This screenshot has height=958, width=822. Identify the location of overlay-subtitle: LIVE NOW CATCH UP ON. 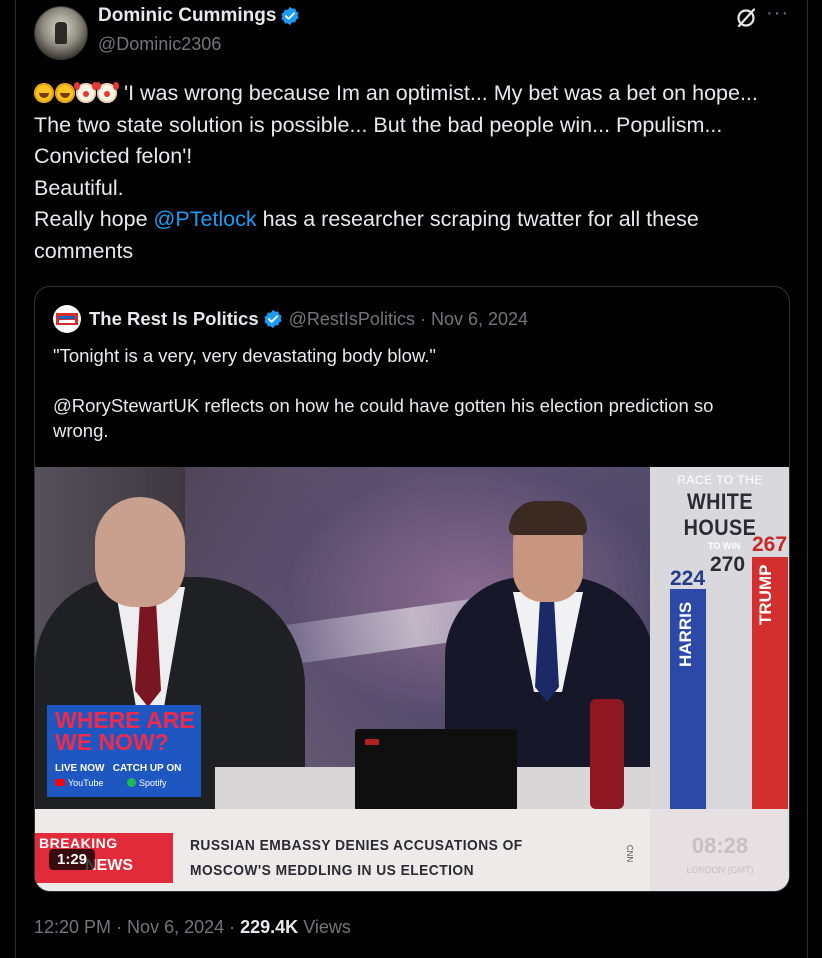
(118, 768).